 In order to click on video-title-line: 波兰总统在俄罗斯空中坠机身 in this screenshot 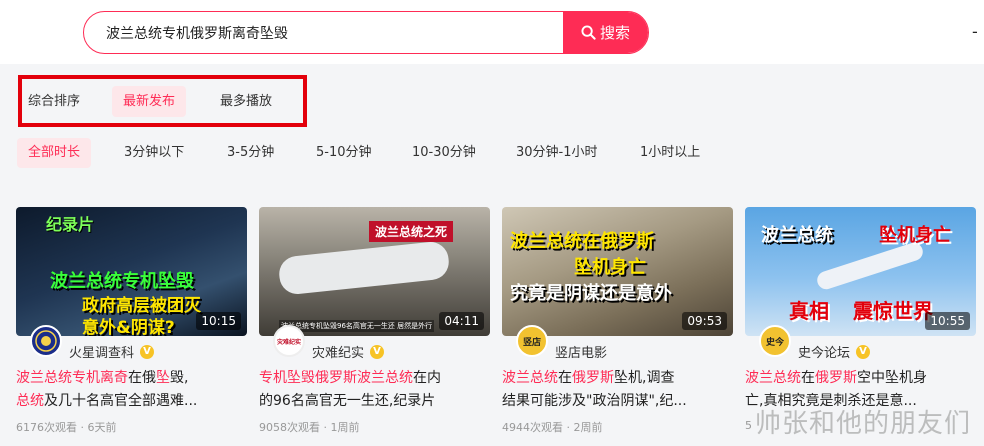, I will do `click(858, 378)`.